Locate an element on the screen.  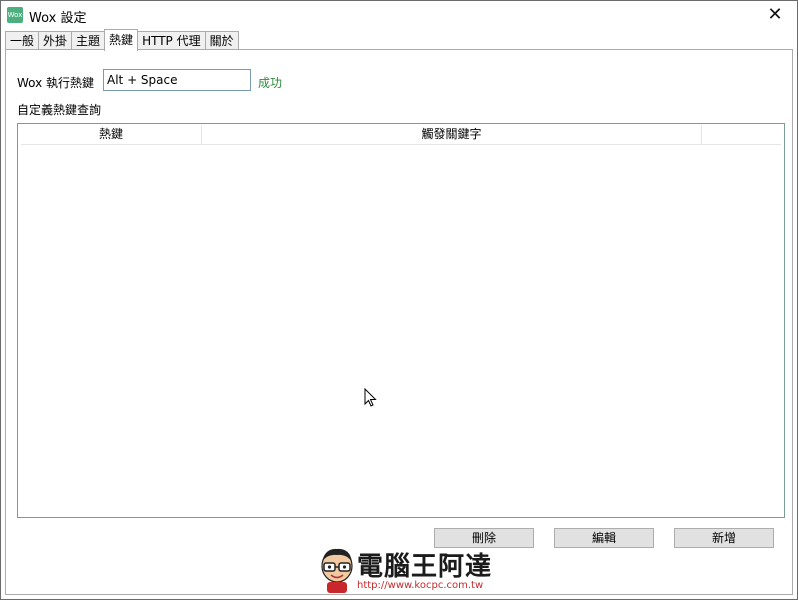
tab-general: 一般 is located at coordinates (22, 40).